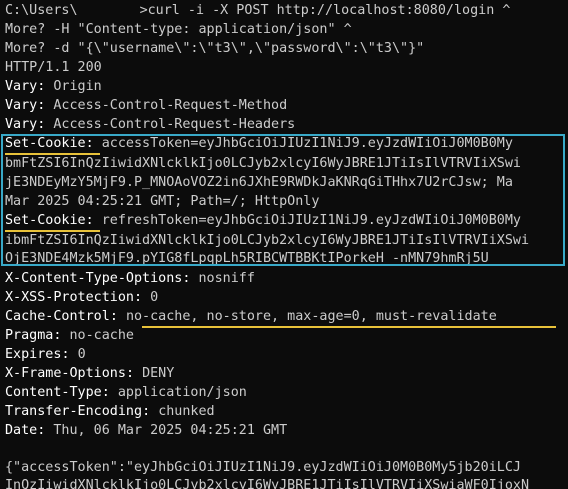 This screenshot has width=568, height=489. Describe the element at coordinates (226, 278) in the screenshot. I see `header-value: nosniff` at that location.